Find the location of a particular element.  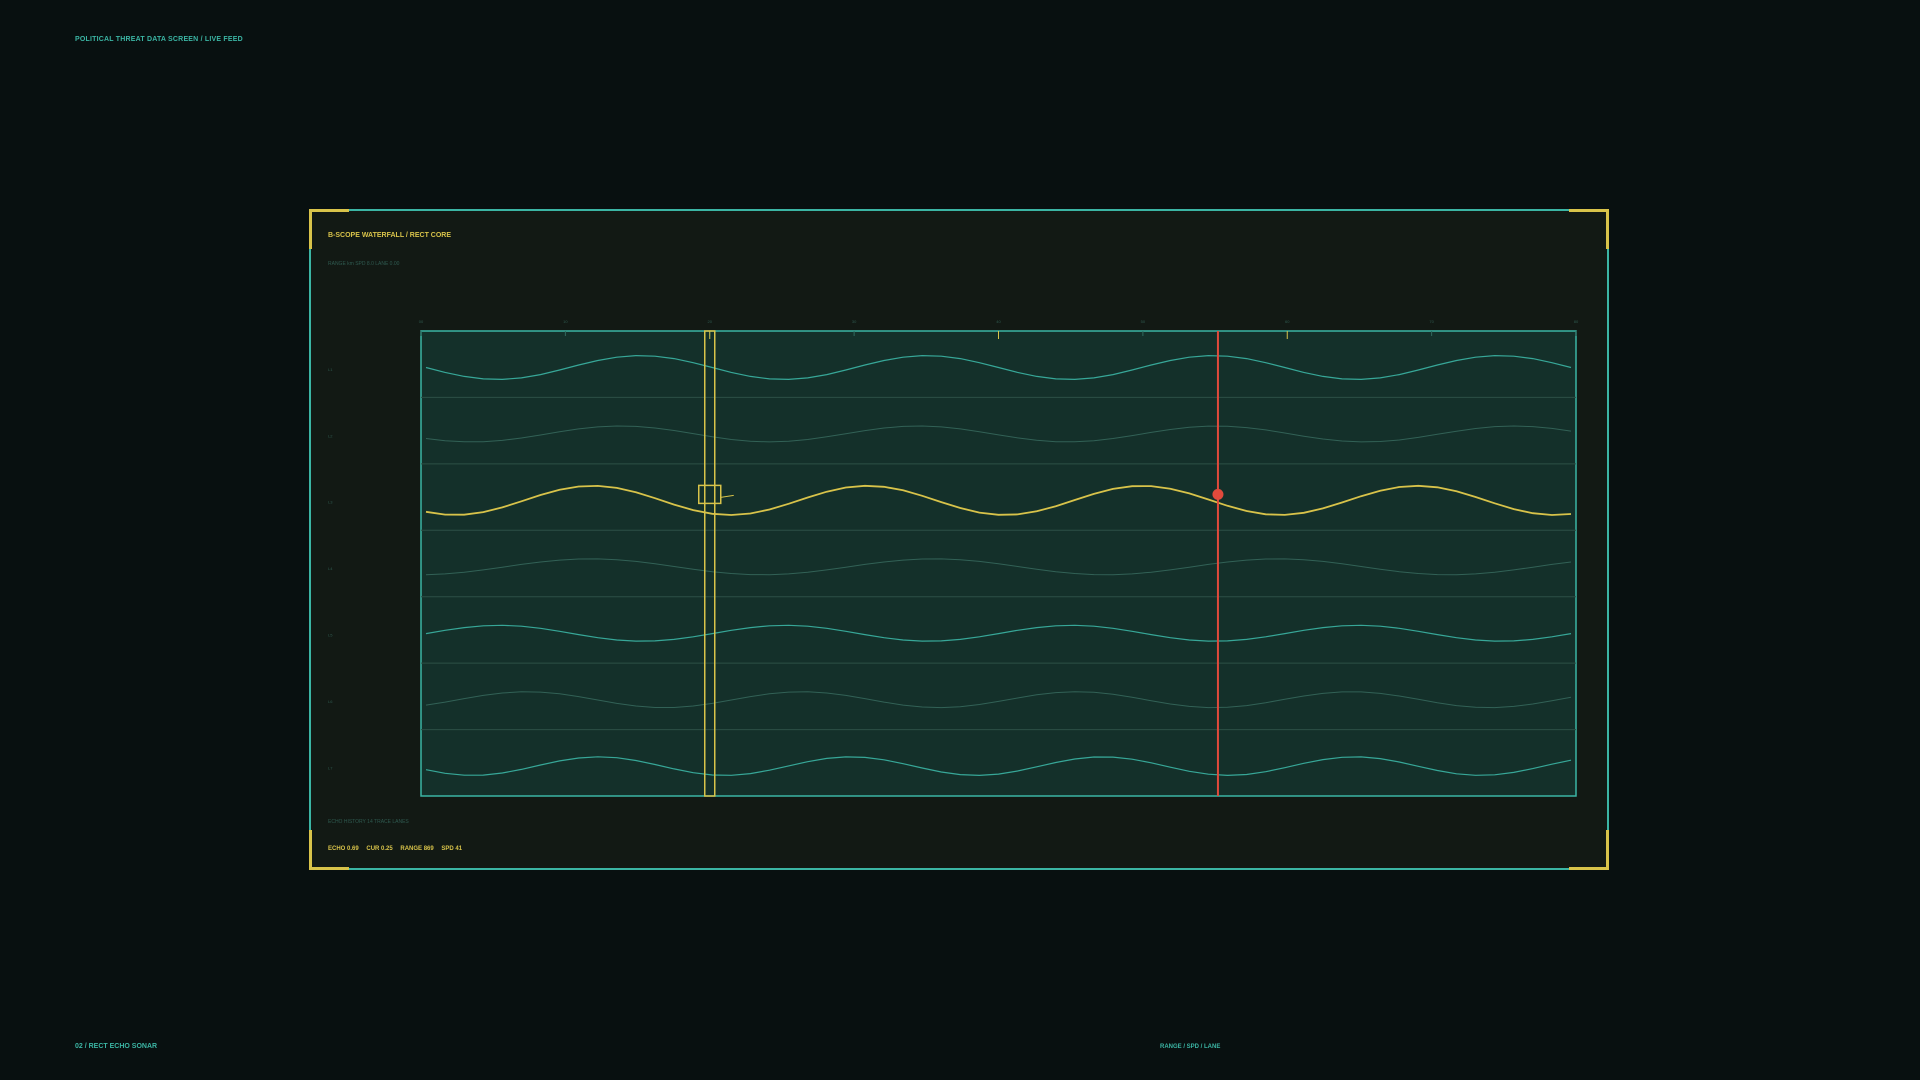

readout-speed: SPD 41 is located at coordinates (452, 849).